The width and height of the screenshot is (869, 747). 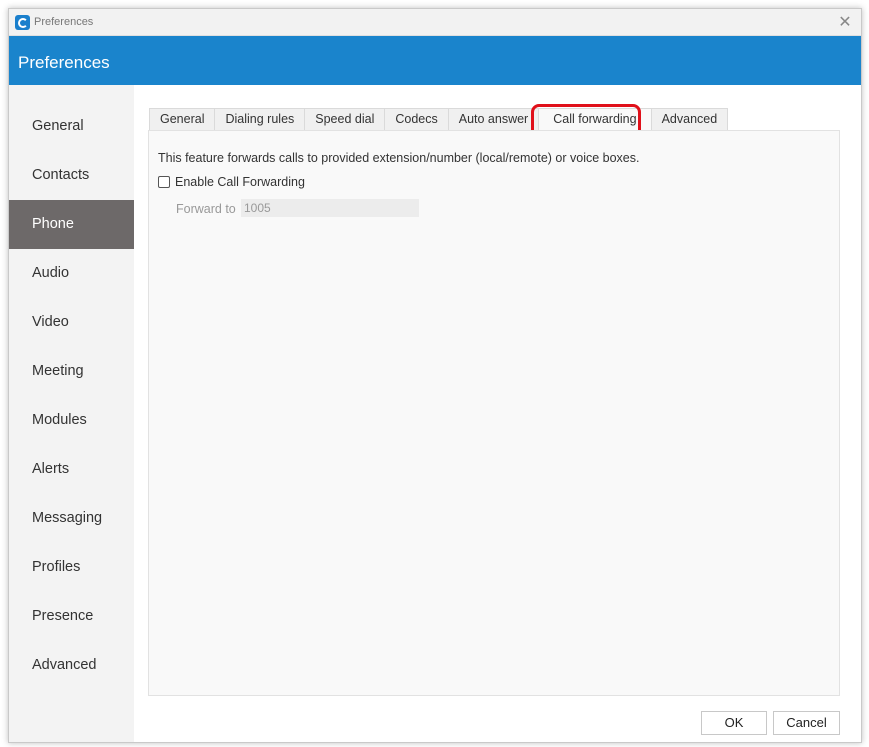 I want to click on tab-call-forwarding: Call forwarding, so click(x=594, y=119).